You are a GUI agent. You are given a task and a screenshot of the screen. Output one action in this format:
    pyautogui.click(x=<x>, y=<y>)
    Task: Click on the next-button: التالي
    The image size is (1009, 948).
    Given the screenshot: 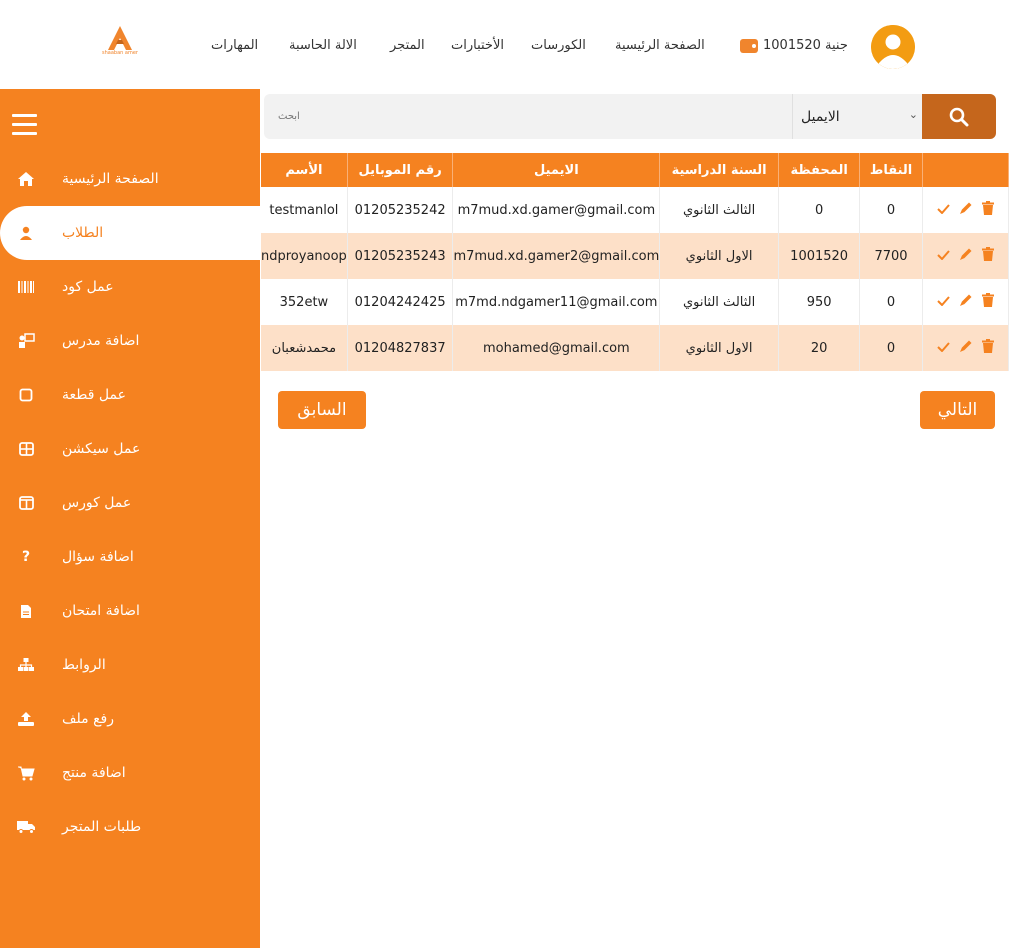 What is the action you would take?
    pyautogui.click(x=957, y=410)
    